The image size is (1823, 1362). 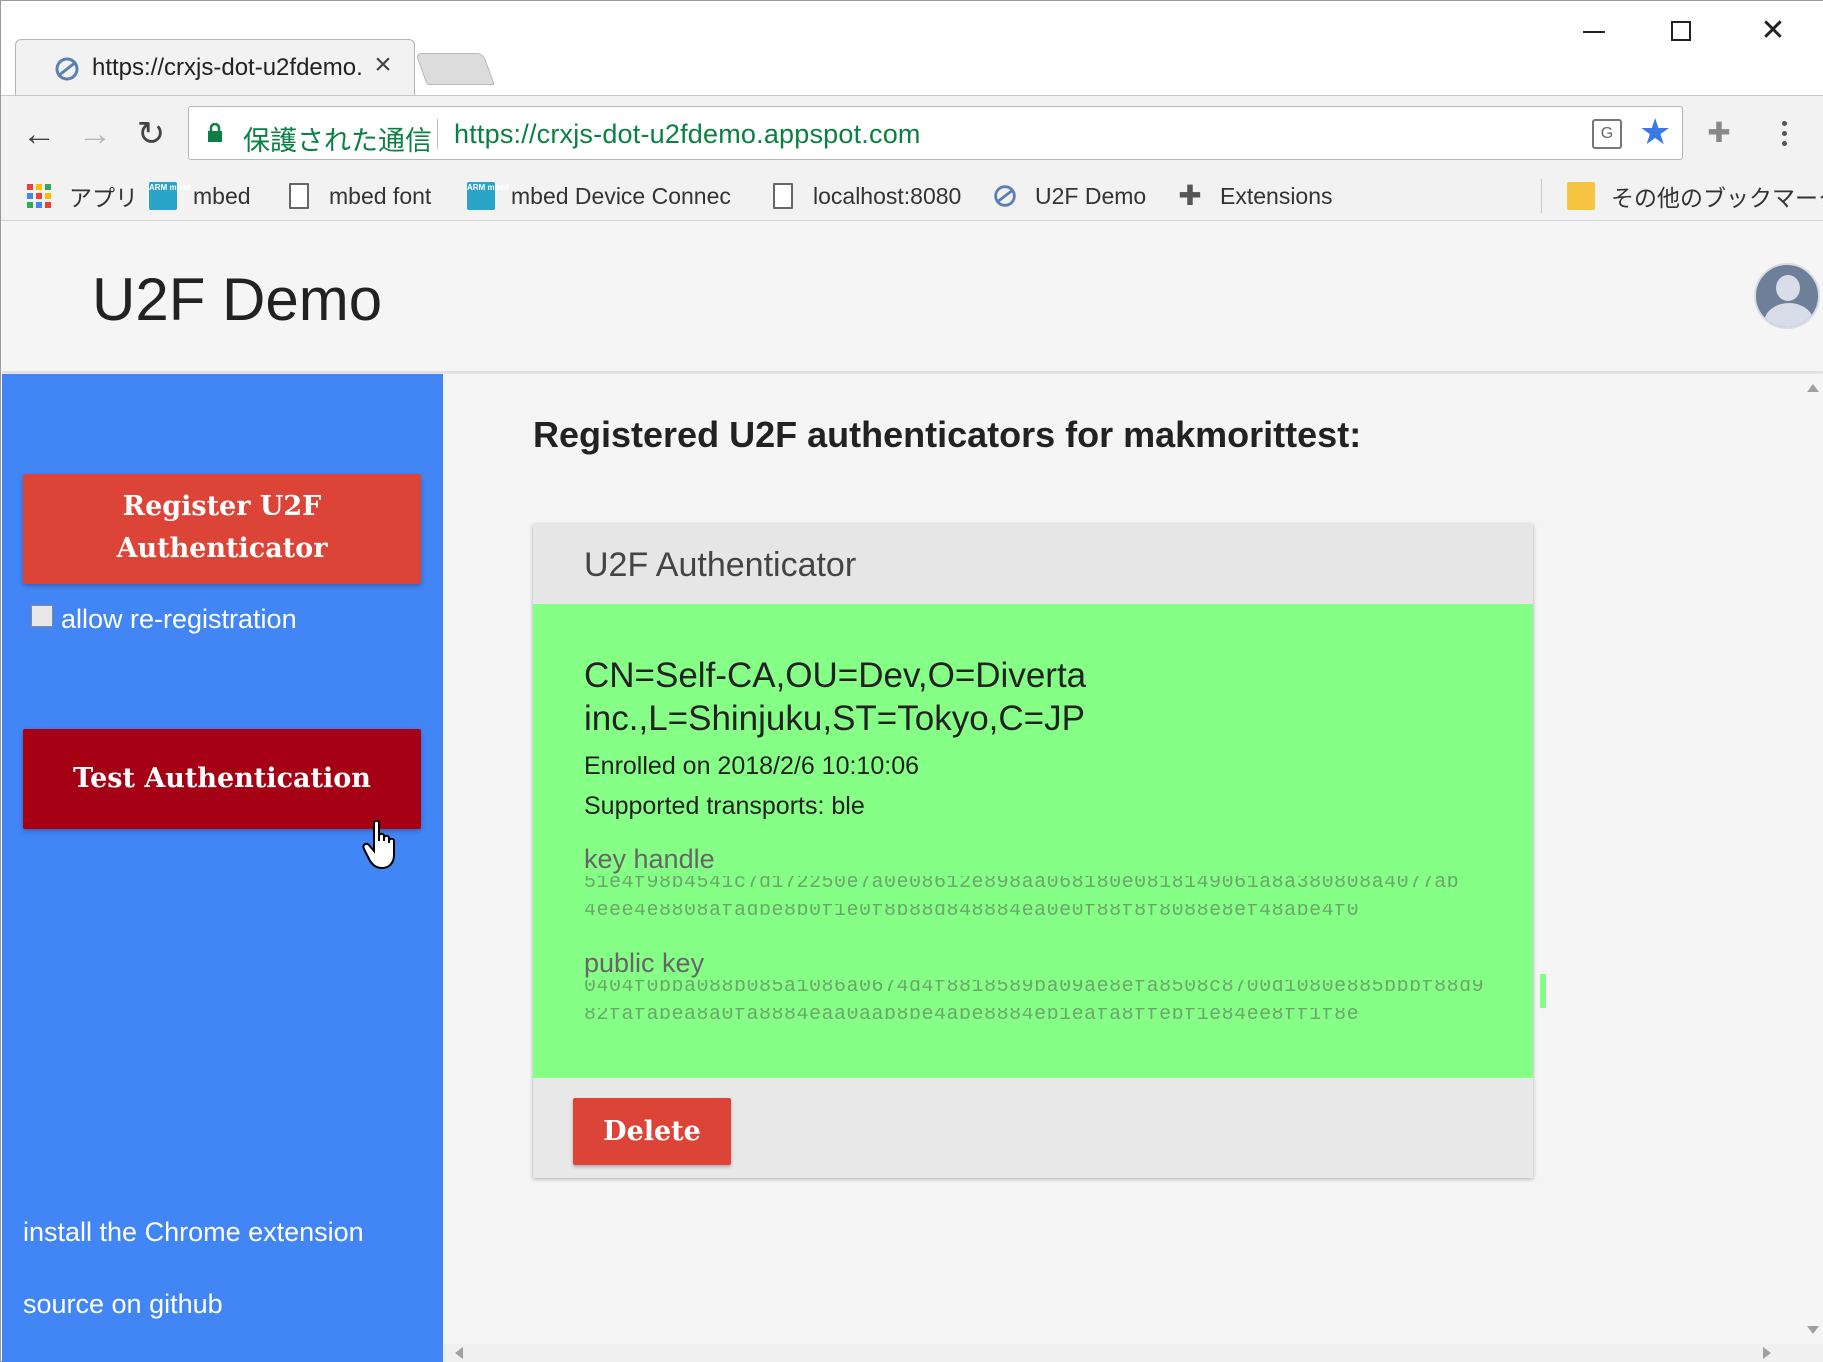 What do you see at coordinates (1813, 388) in the screenshot?
I see `scroll-up-icon` at bounding box center [1813, 388].